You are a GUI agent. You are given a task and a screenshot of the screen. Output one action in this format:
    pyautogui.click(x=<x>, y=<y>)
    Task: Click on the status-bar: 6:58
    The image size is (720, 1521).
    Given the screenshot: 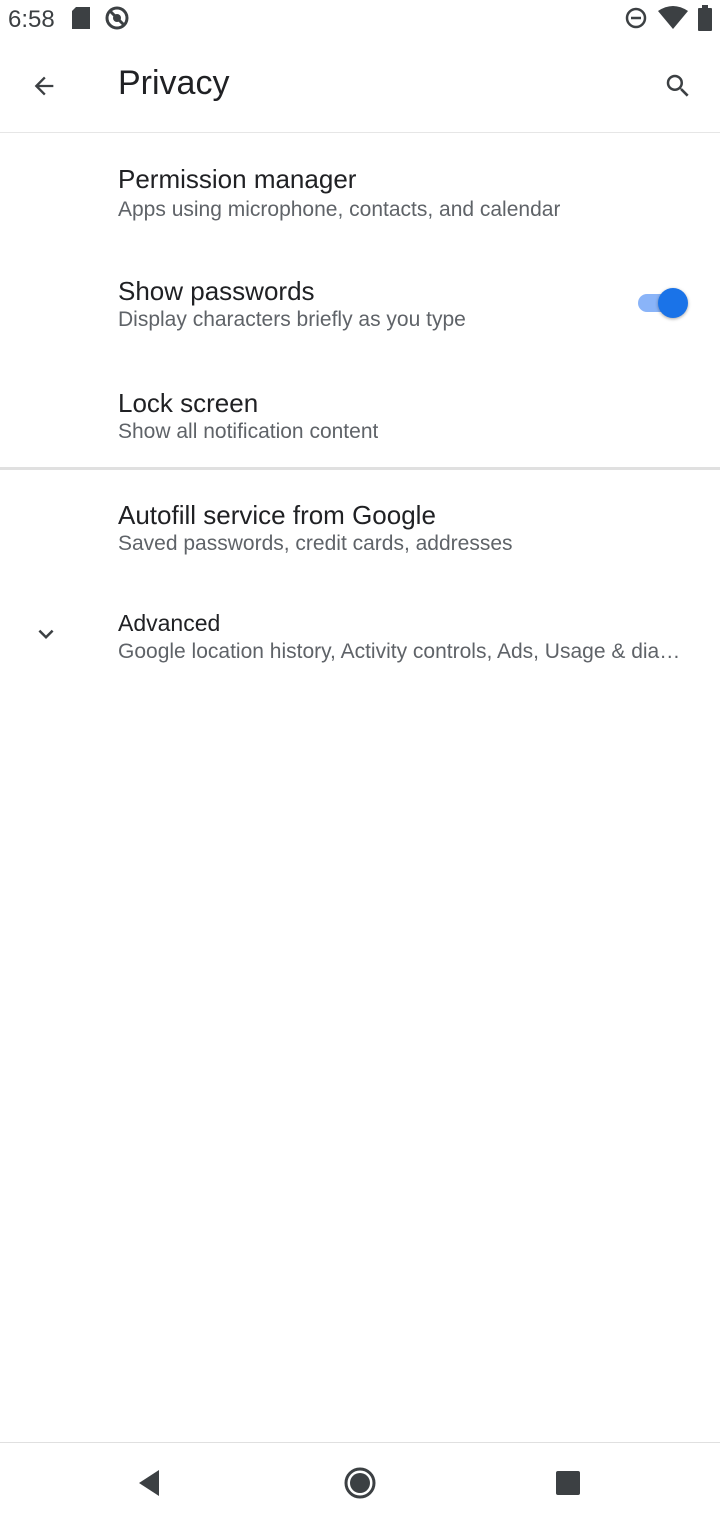 What is the action you would take?
    pyautogui.click(x=360, y=20)
    